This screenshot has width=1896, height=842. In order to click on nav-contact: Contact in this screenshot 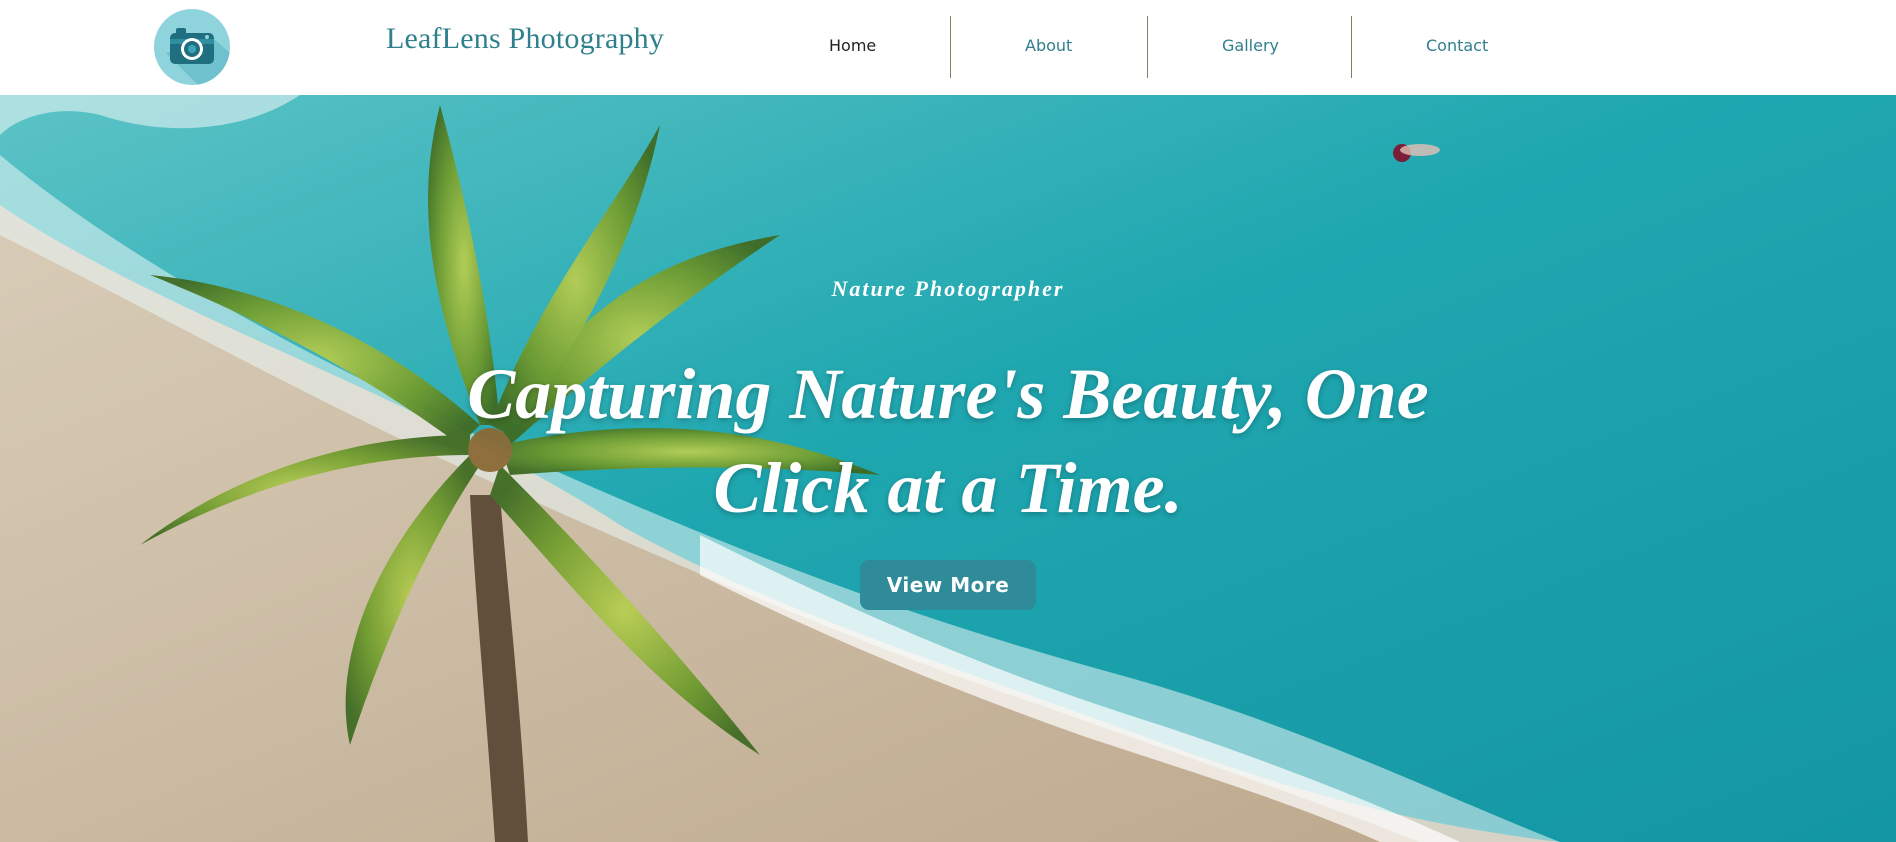, I will do `click(1457, 45)`.